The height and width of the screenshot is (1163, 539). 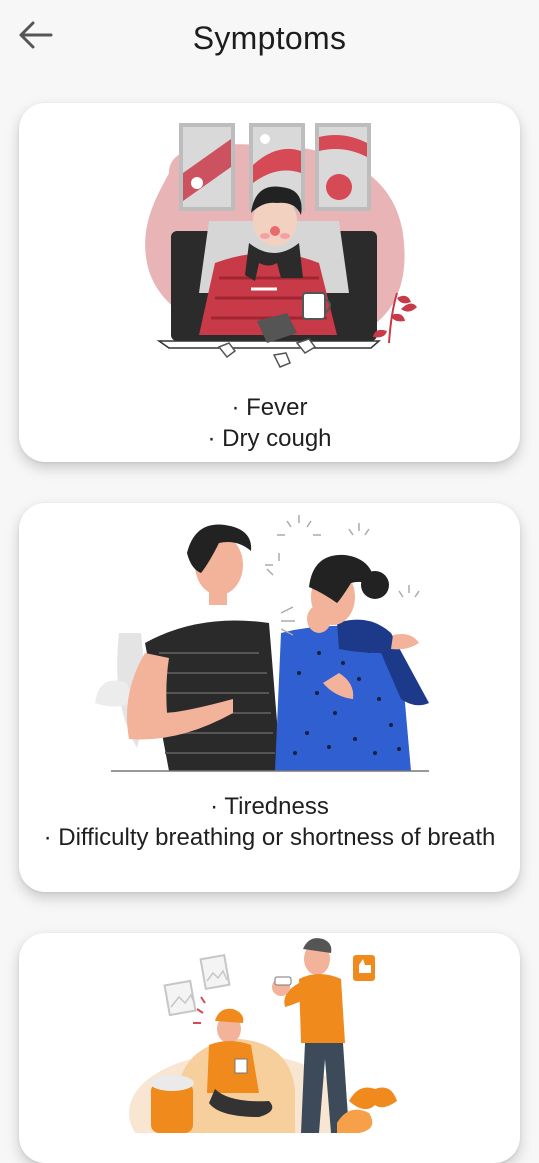 What do you see at coordinates (263, 1035) in the screenshot?
I see `sick-person-with-caregiver-illustration` at bounding box center [263, 1035].